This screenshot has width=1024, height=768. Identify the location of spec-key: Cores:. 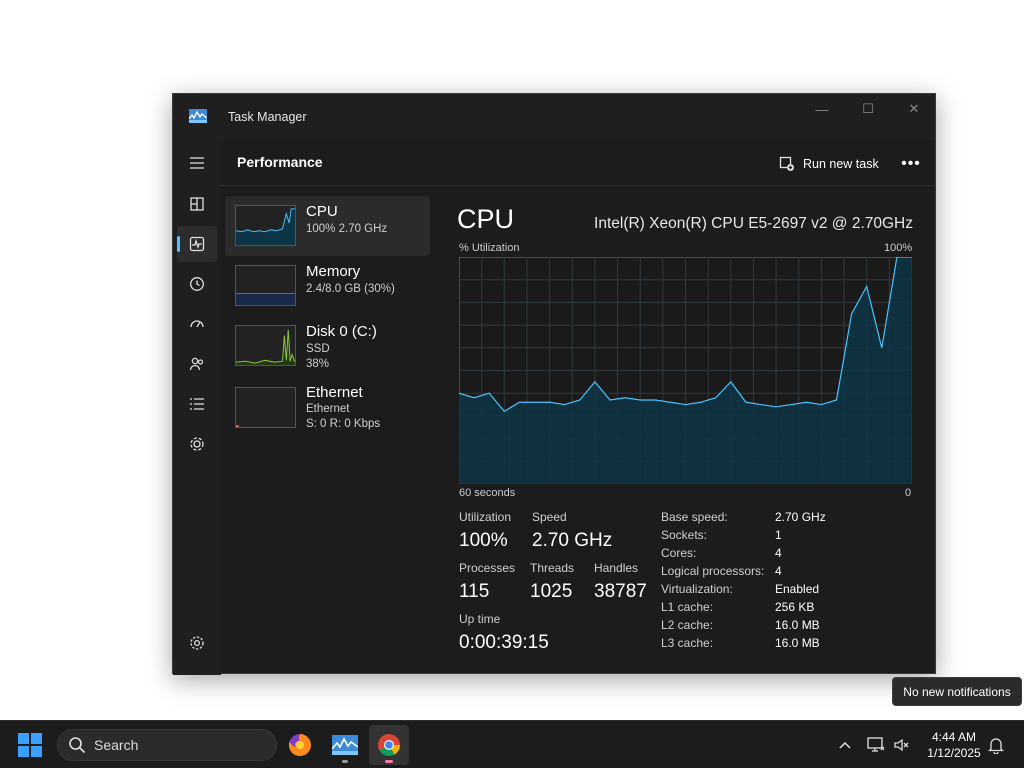
(679, 553).